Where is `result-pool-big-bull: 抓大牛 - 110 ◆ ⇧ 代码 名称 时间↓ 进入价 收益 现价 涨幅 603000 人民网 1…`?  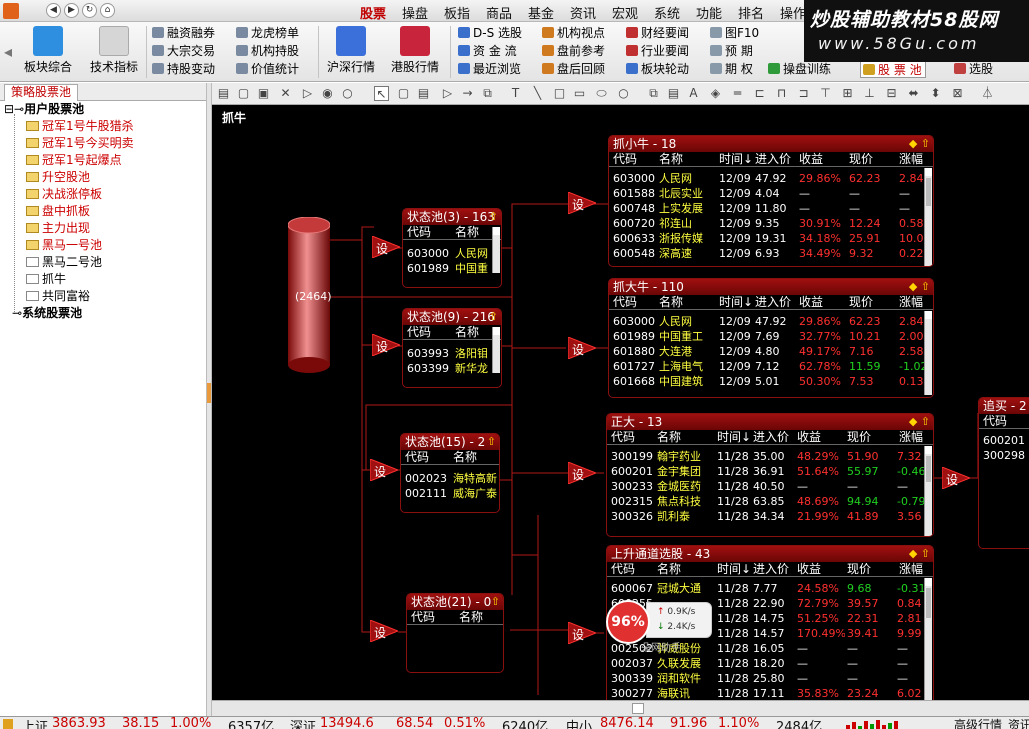 result-pool-big-bull: 抓大牛 - 110 ◆ ⇧ 代码 名称 时间↓ 进入价 收益 现价 涨幅 603000 人民网 1… is located at coordinates (771, 338).